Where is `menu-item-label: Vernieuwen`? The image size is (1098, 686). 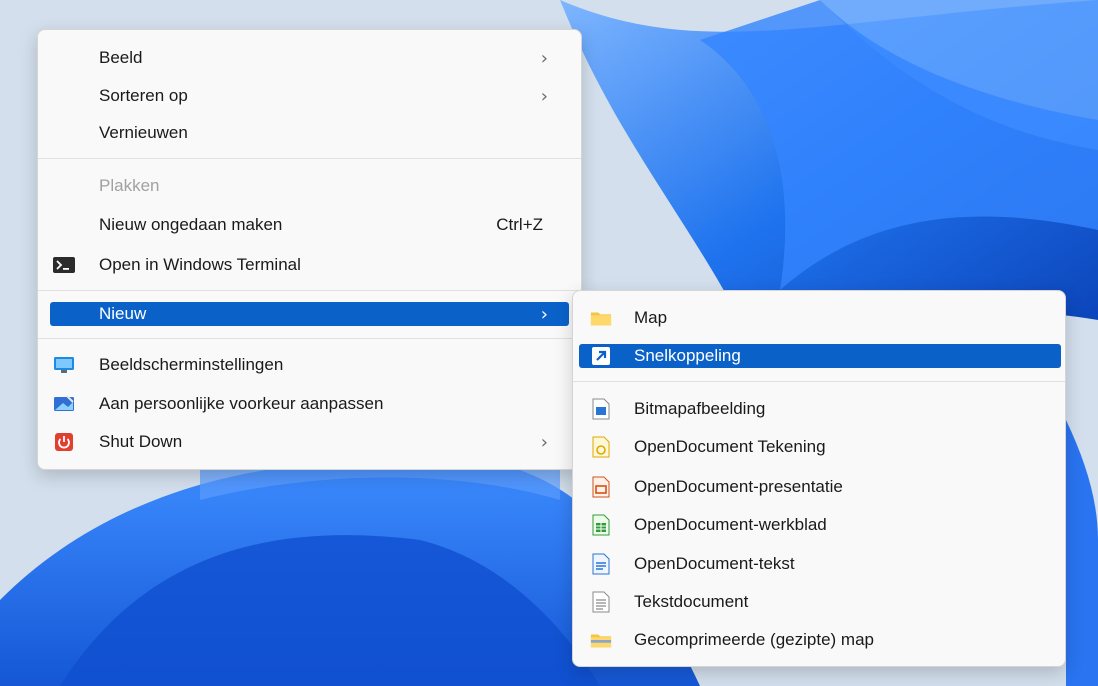
menu-item-label: Vernieuwen is located at coordinates (143, 132).